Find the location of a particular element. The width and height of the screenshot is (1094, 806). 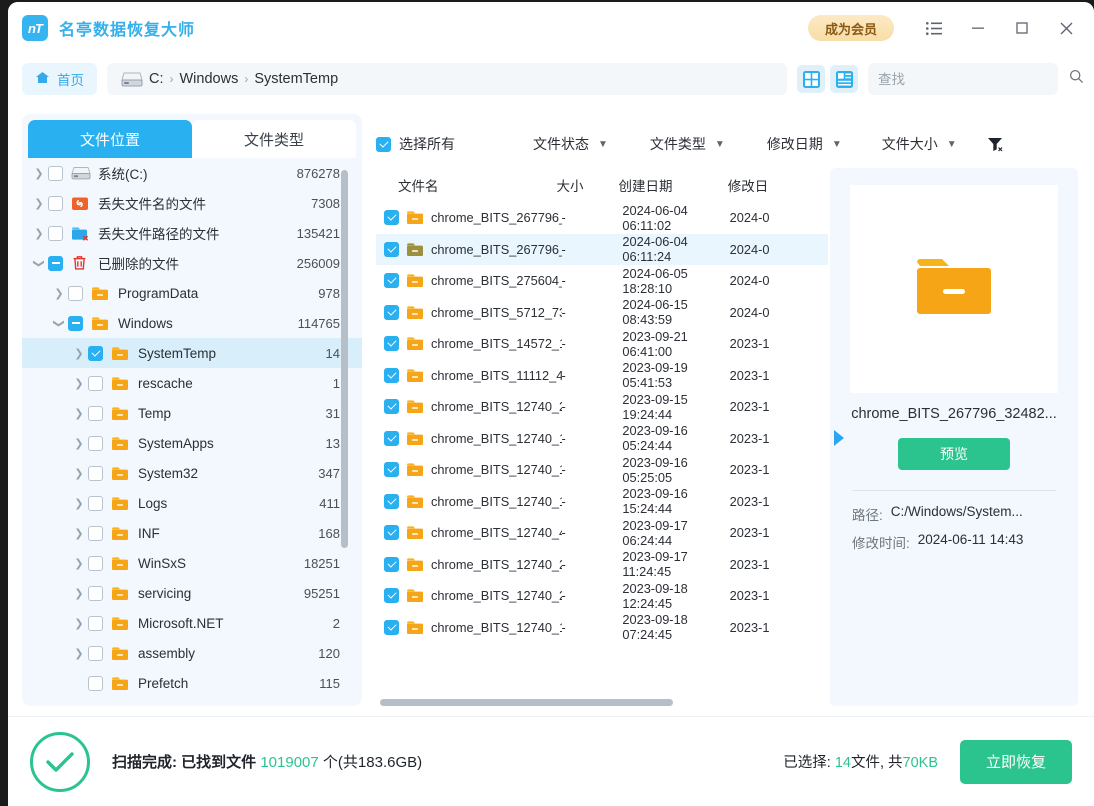

list-menu-icon is located at coordinates (934, 28).